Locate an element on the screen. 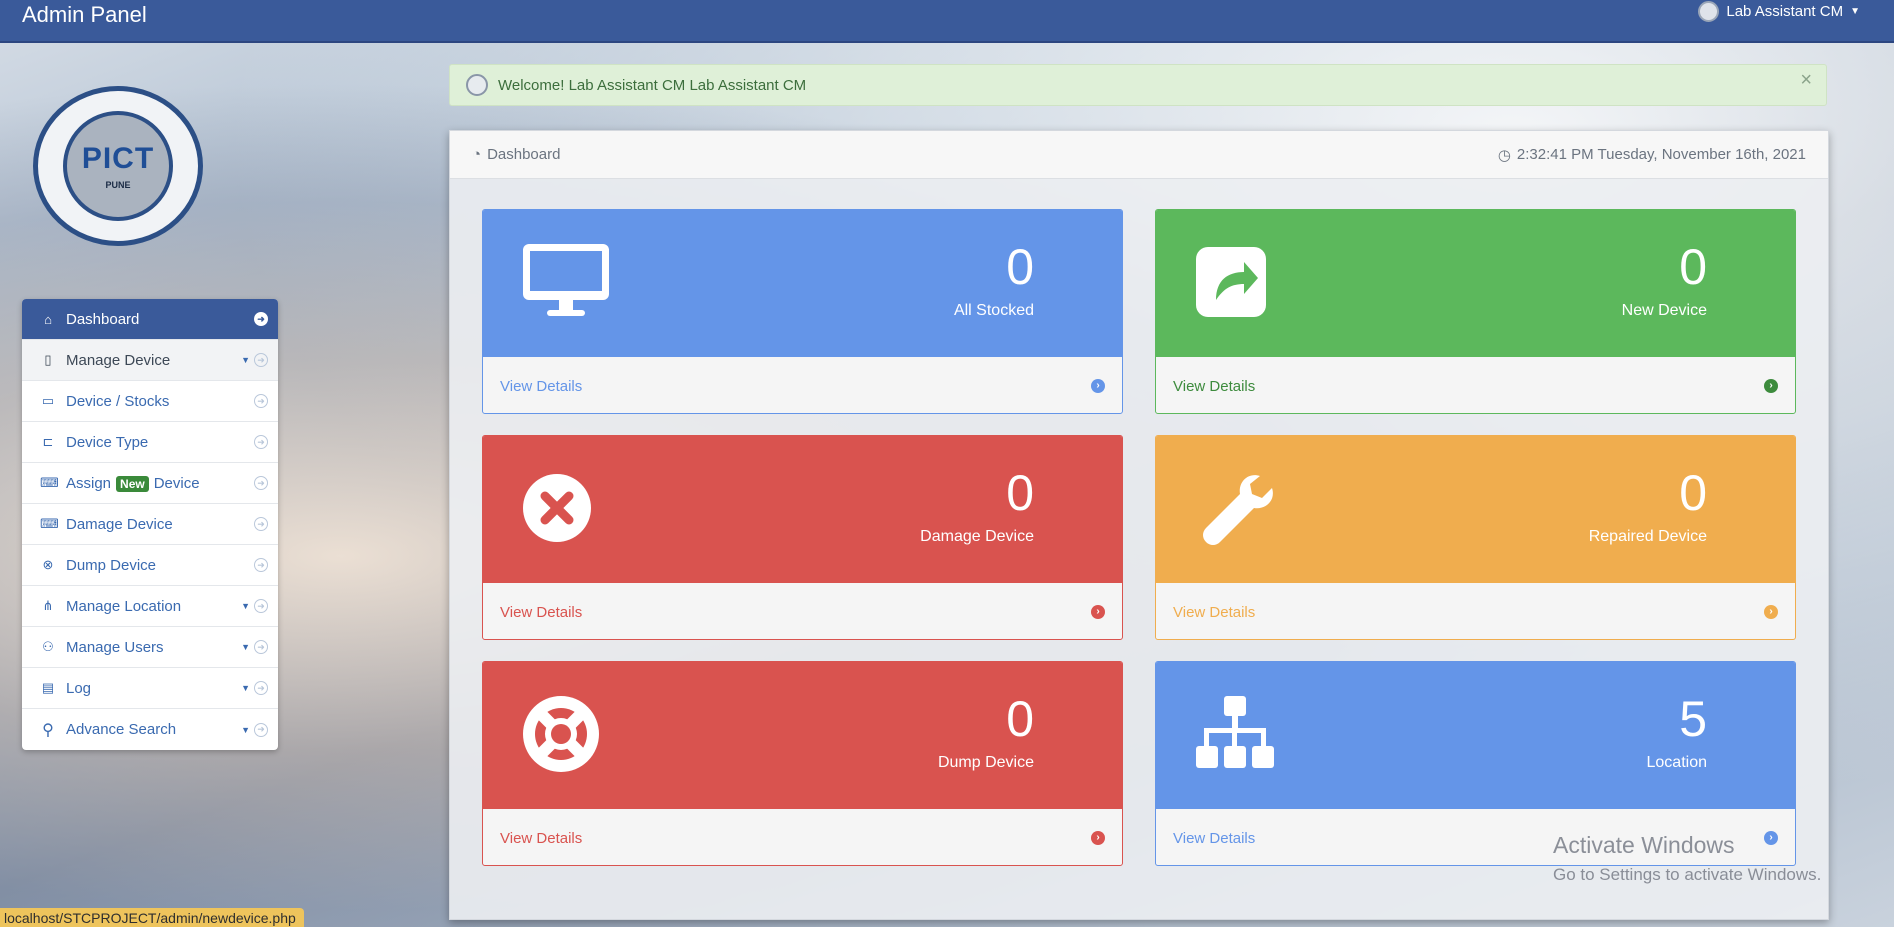 The height and width of the screenshot is (927, 1894). sidebar-item-label: Device Type is located at coordinates (107, 442).